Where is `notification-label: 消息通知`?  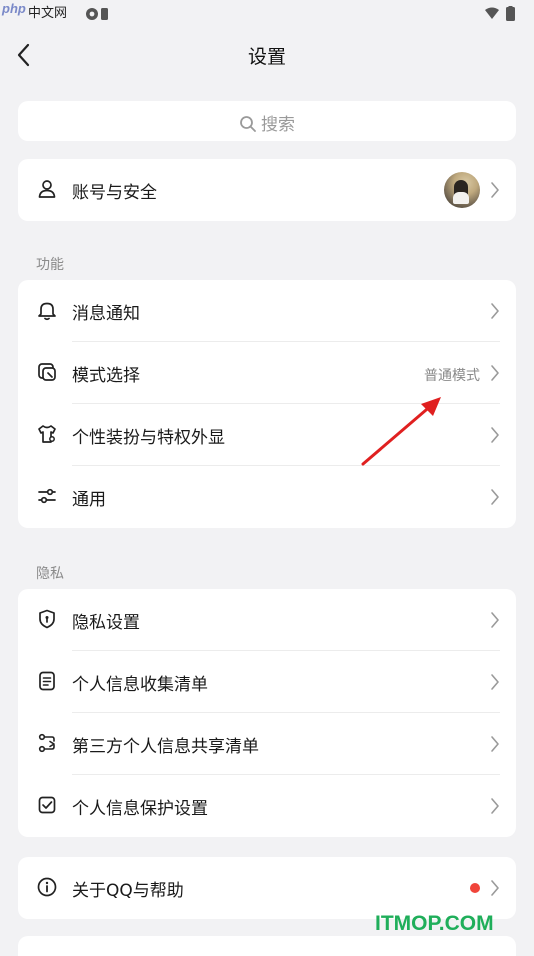 notification-label: 消息通知 is located at coordinates (106, 314).